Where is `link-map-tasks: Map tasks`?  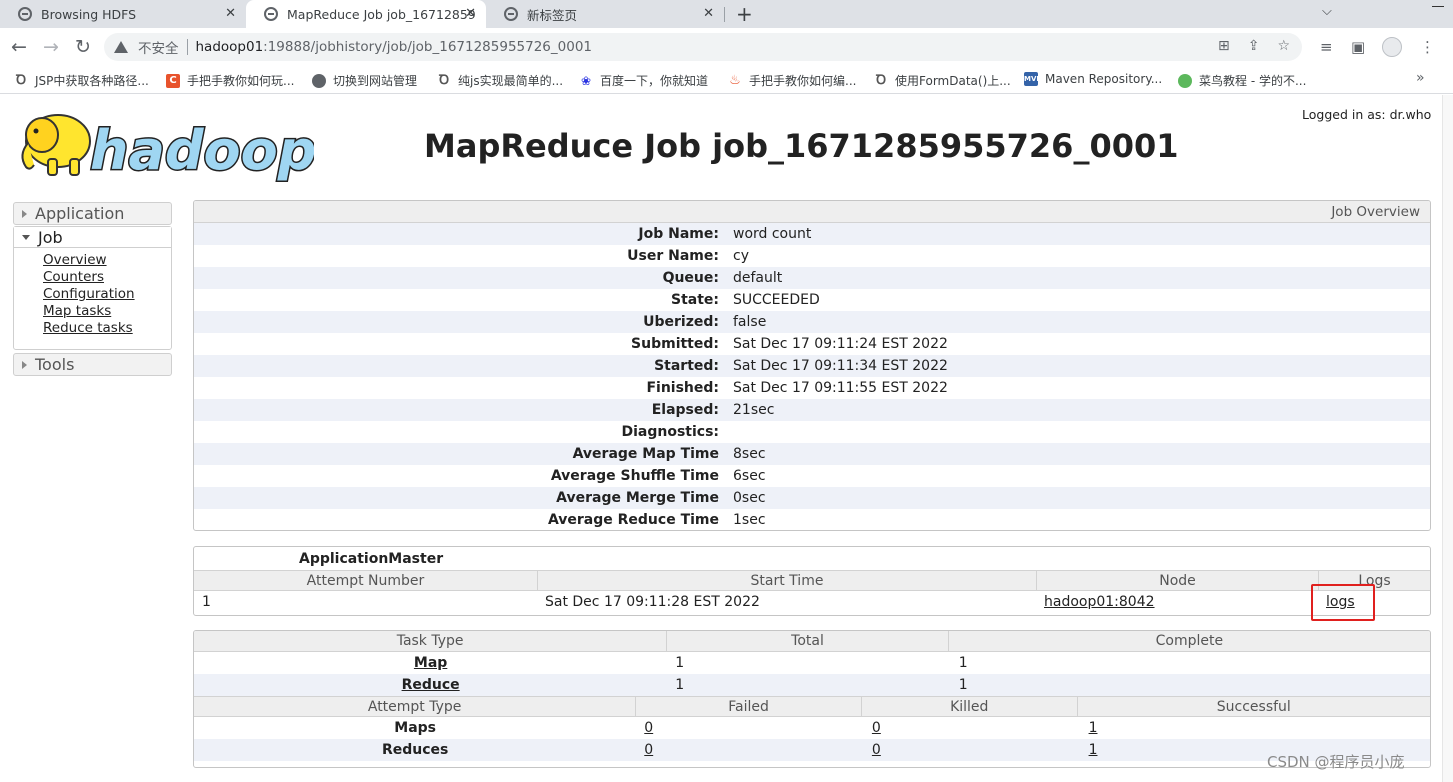
link-map-tasks: Map tasks is located at coordinates (107, 311).